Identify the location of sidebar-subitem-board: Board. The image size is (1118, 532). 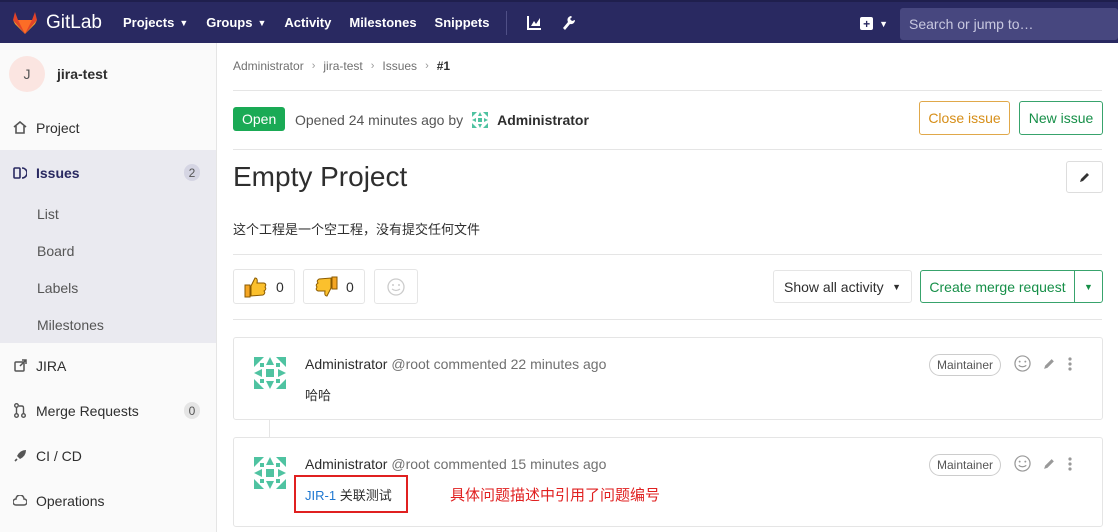
(108, 250).